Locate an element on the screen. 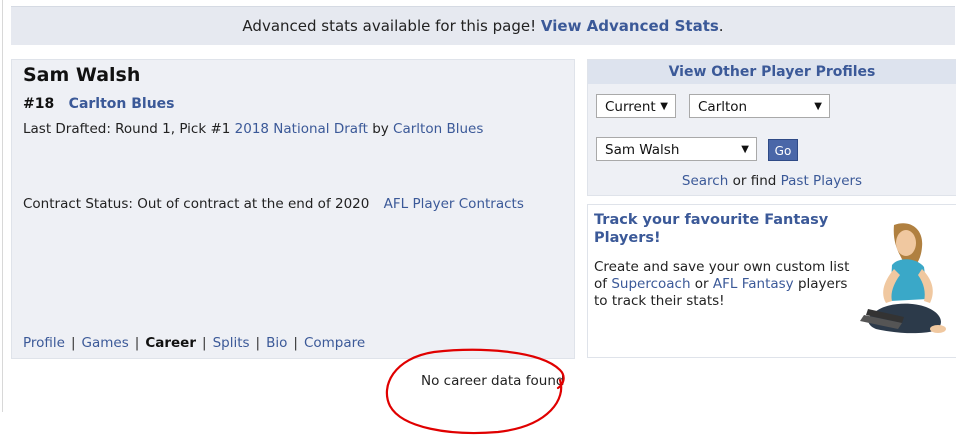 The width and height of the screenshot is (956, 438). view-advanced-stats-link: View Advanced Stats is located at coordinates (630, 26).